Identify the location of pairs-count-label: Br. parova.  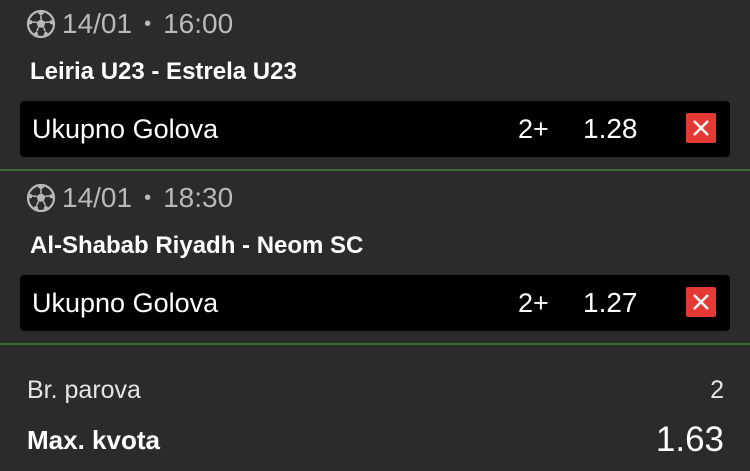
(84, 389).